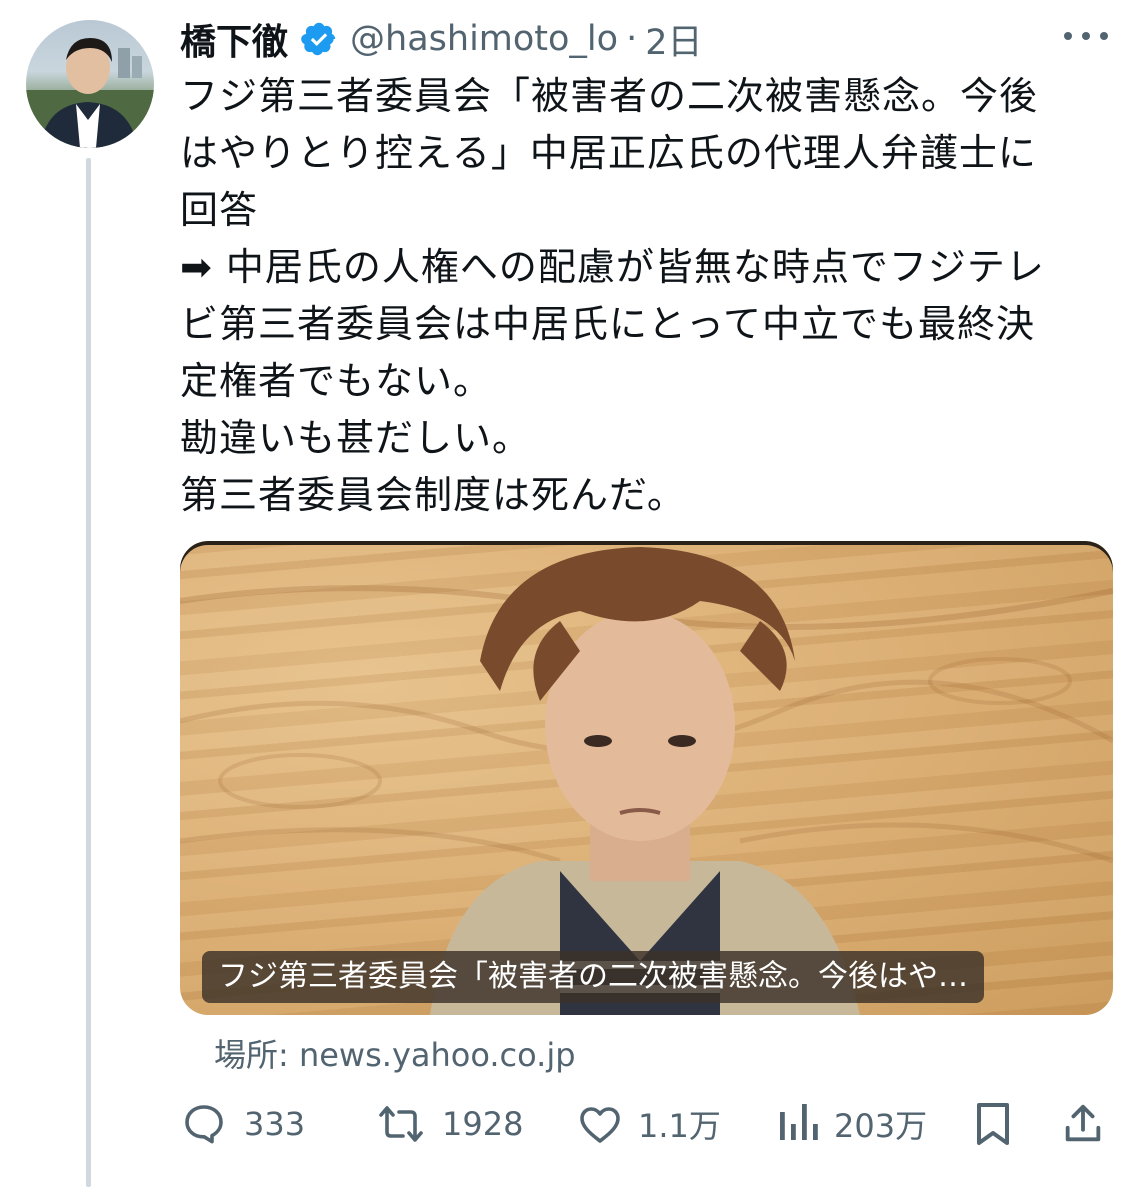  I want to click on tweet-text-line: ➡ 中居氏の人権への配慮が皆無な時点でフジテレ, so click(612, 267).